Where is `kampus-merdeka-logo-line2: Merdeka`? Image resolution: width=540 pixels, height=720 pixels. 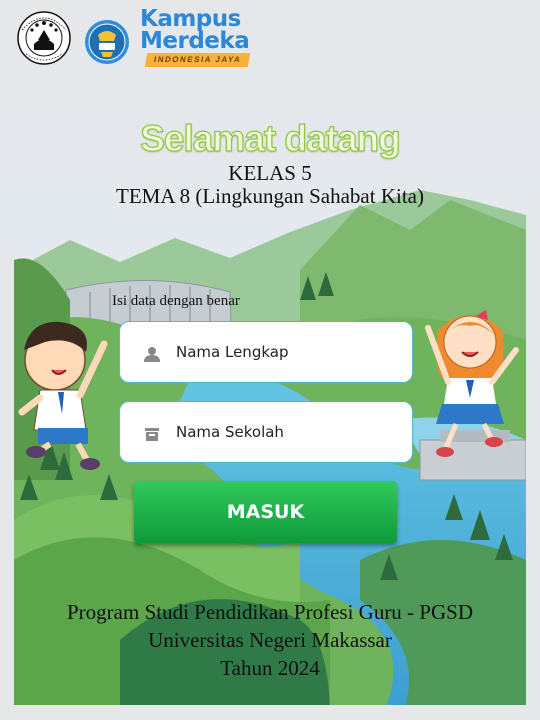
kampus-merdeka-logo-line2: Merdeka is located at coordinates (195, 41).